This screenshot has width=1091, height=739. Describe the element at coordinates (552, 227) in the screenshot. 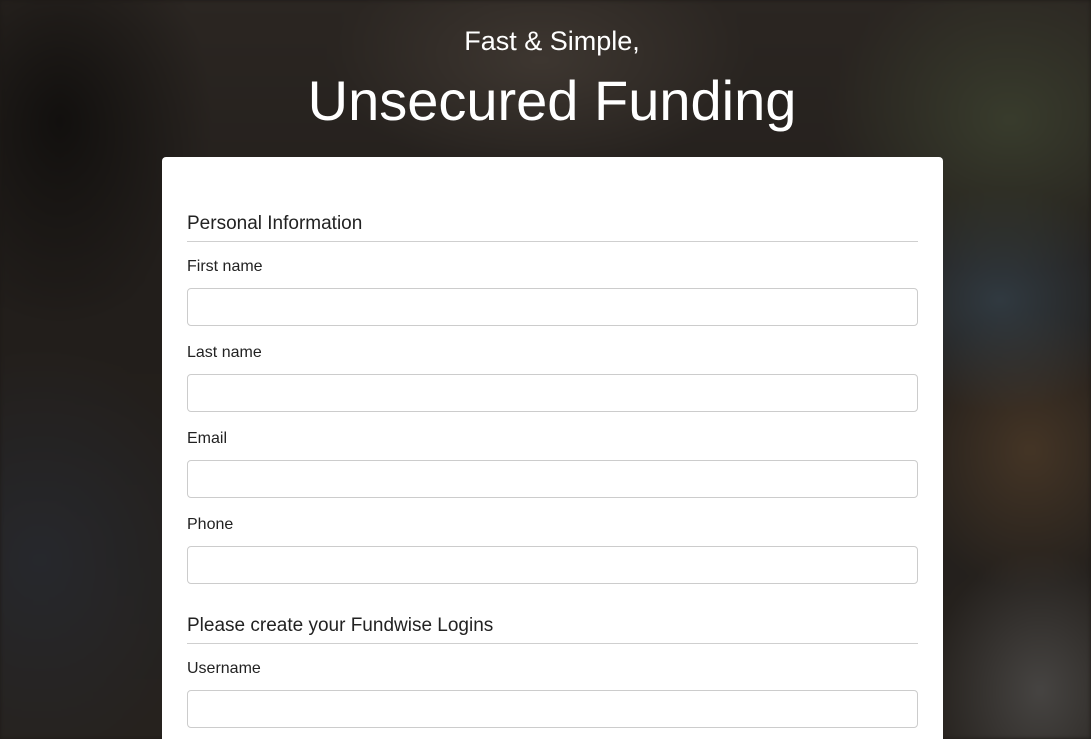

I see `section-title-personal-information: Personal Information` at that location.